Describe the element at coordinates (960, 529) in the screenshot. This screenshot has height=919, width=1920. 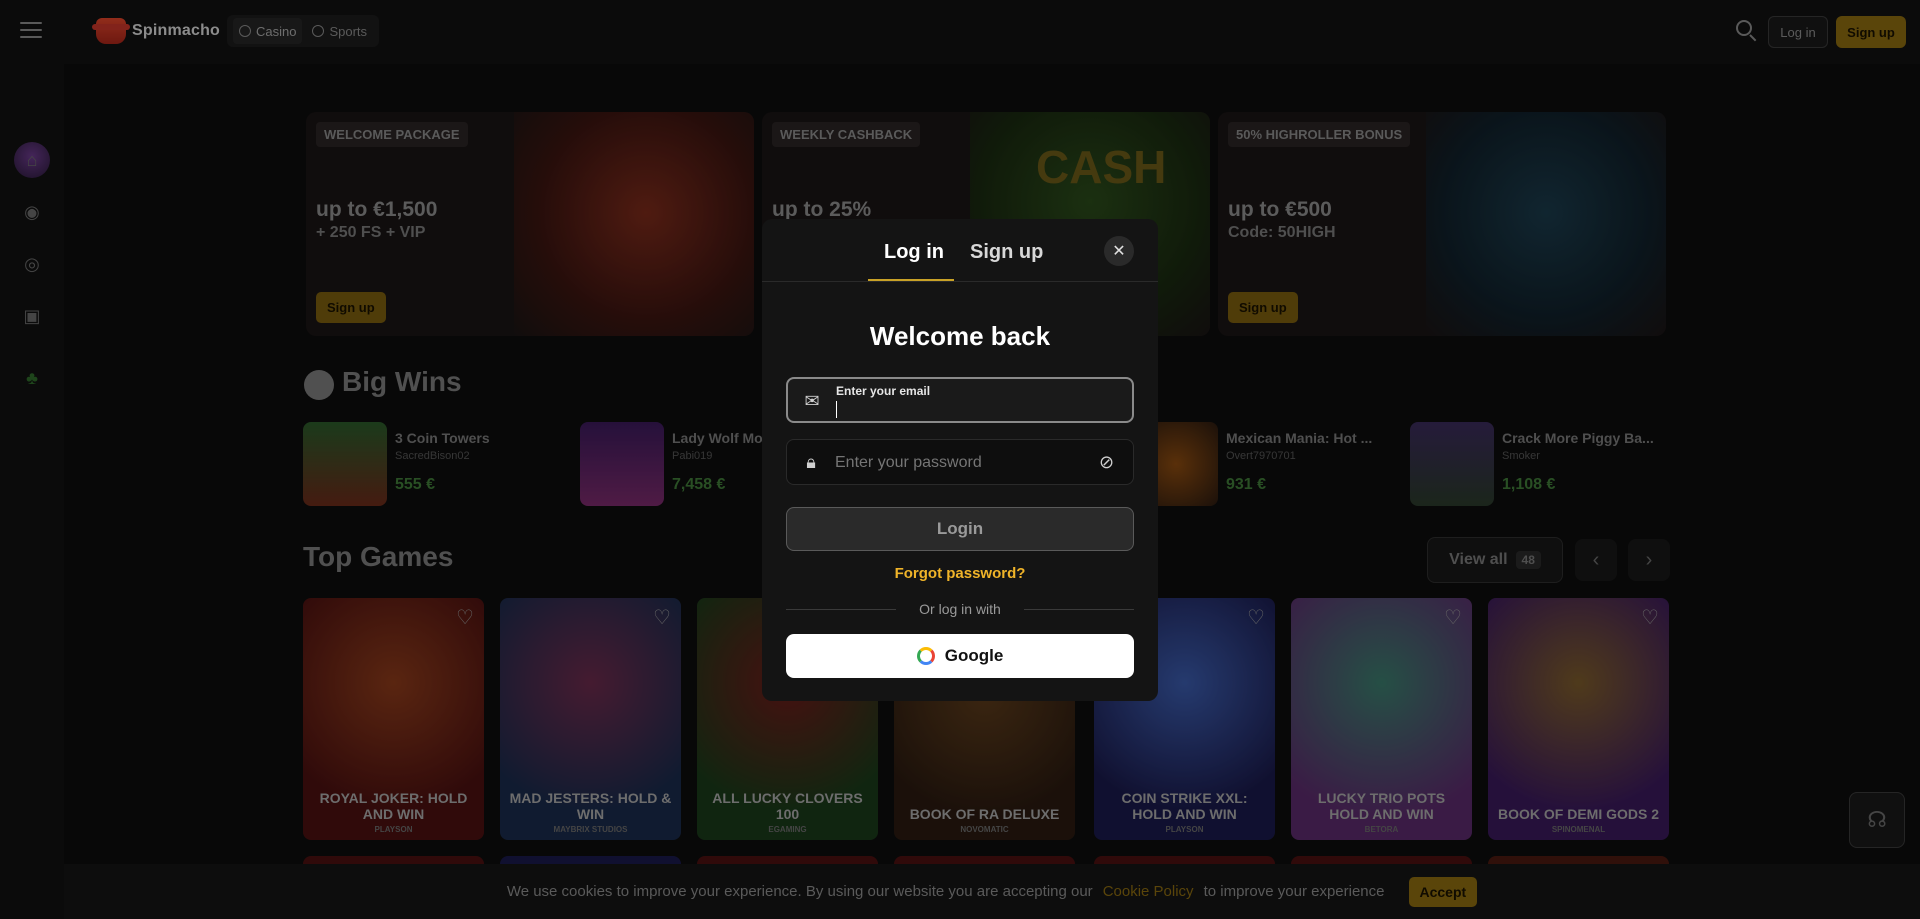
I see `login-button: Login` at that location.